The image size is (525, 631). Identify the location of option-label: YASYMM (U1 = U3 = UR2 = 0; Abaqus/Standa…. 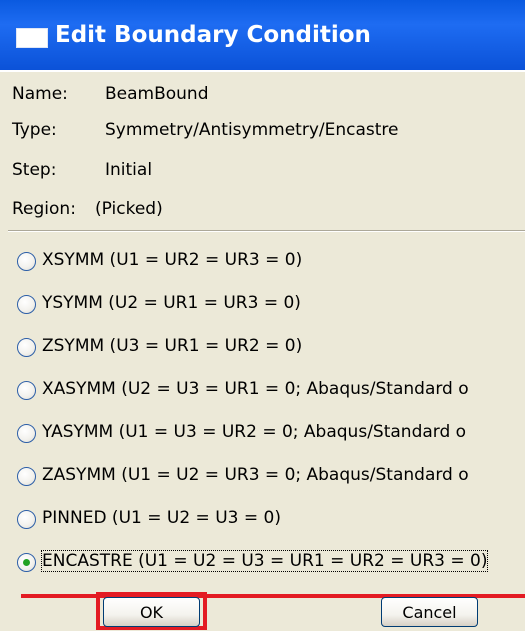
(254, 432).